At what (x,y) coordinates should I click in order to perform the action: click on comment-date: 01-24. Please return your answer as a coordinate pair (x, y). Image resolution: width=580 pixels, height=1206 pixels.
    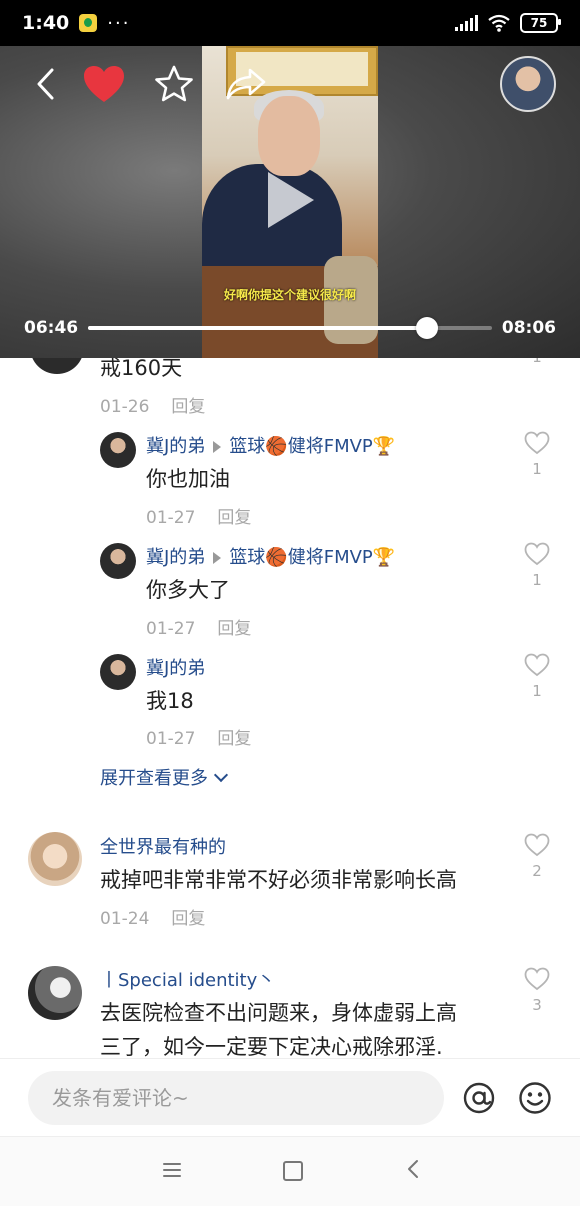
    Looking at the image, I should click on (125, 919).